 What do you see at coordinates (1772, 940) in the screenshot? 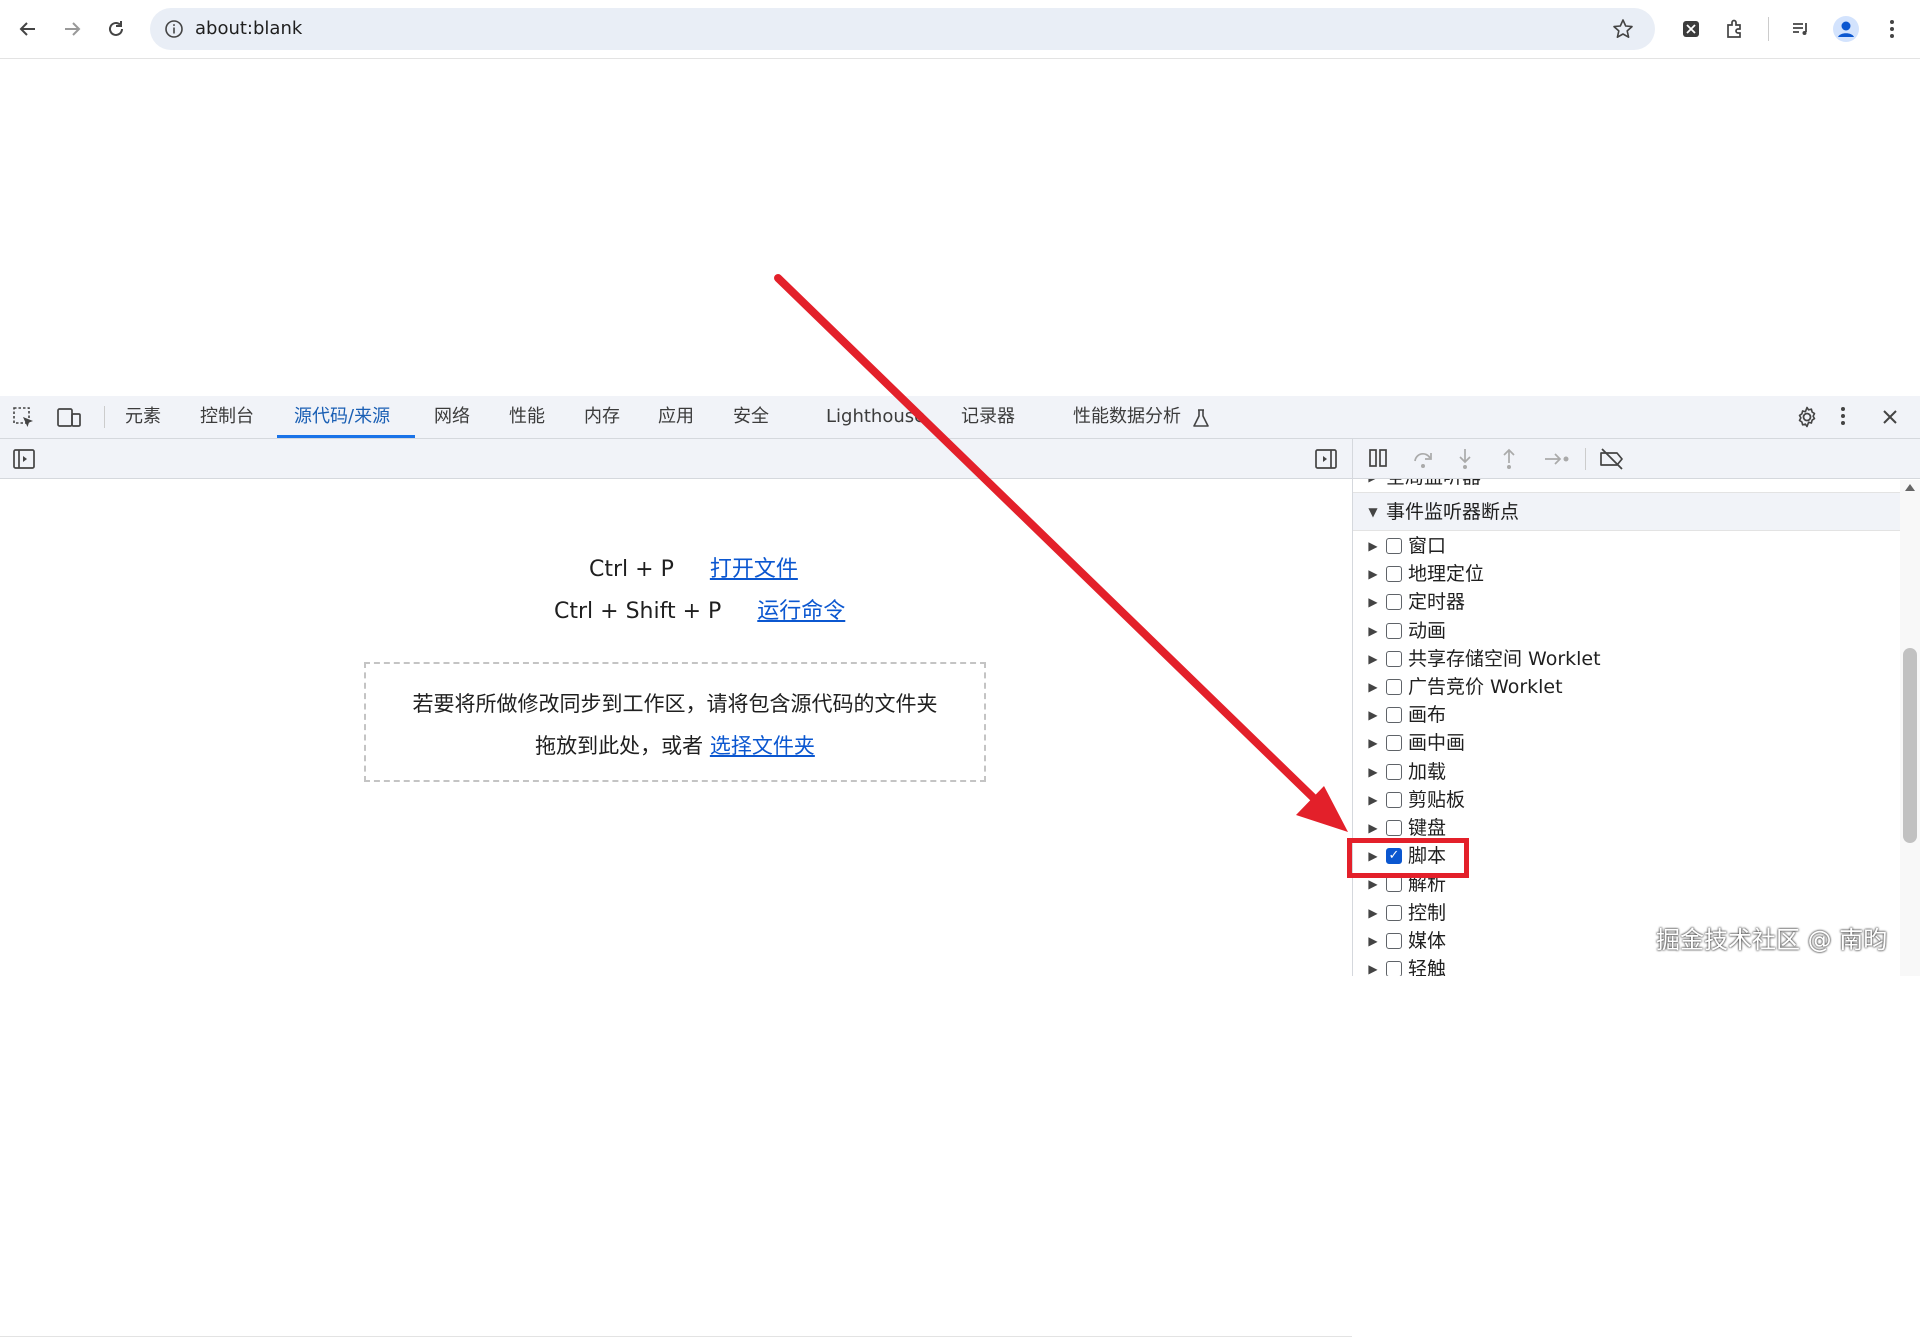
I see `watermark: 掘金技术社区 @ 南昀` at bounding box center [1772, 940].